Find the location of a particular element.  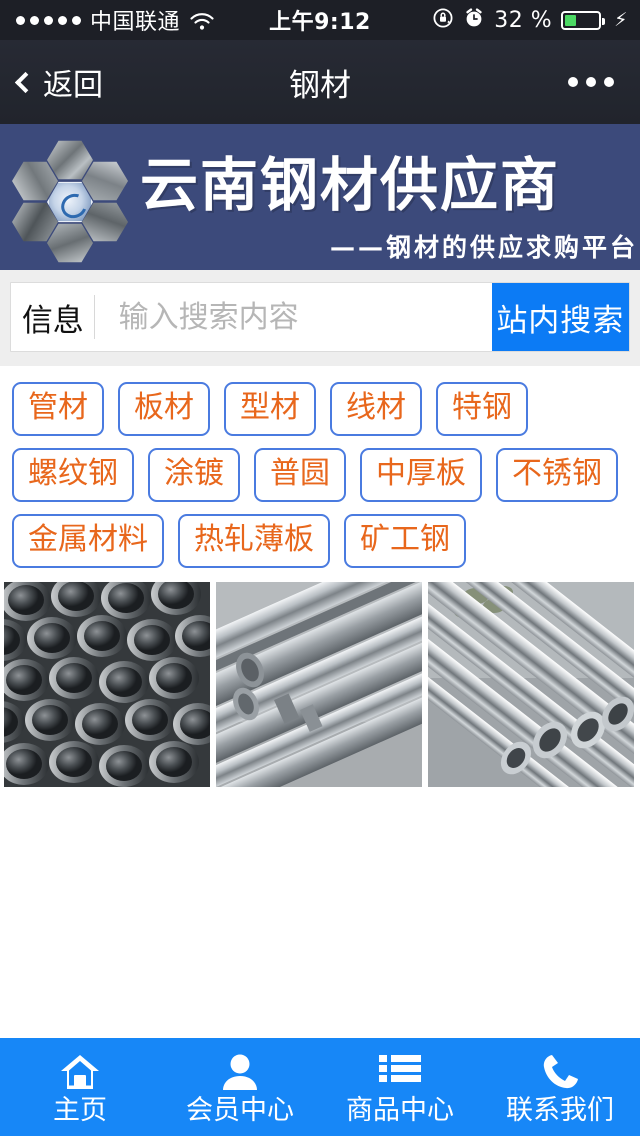

search-type-selector: 信息 is located at coordinates (53, 317).